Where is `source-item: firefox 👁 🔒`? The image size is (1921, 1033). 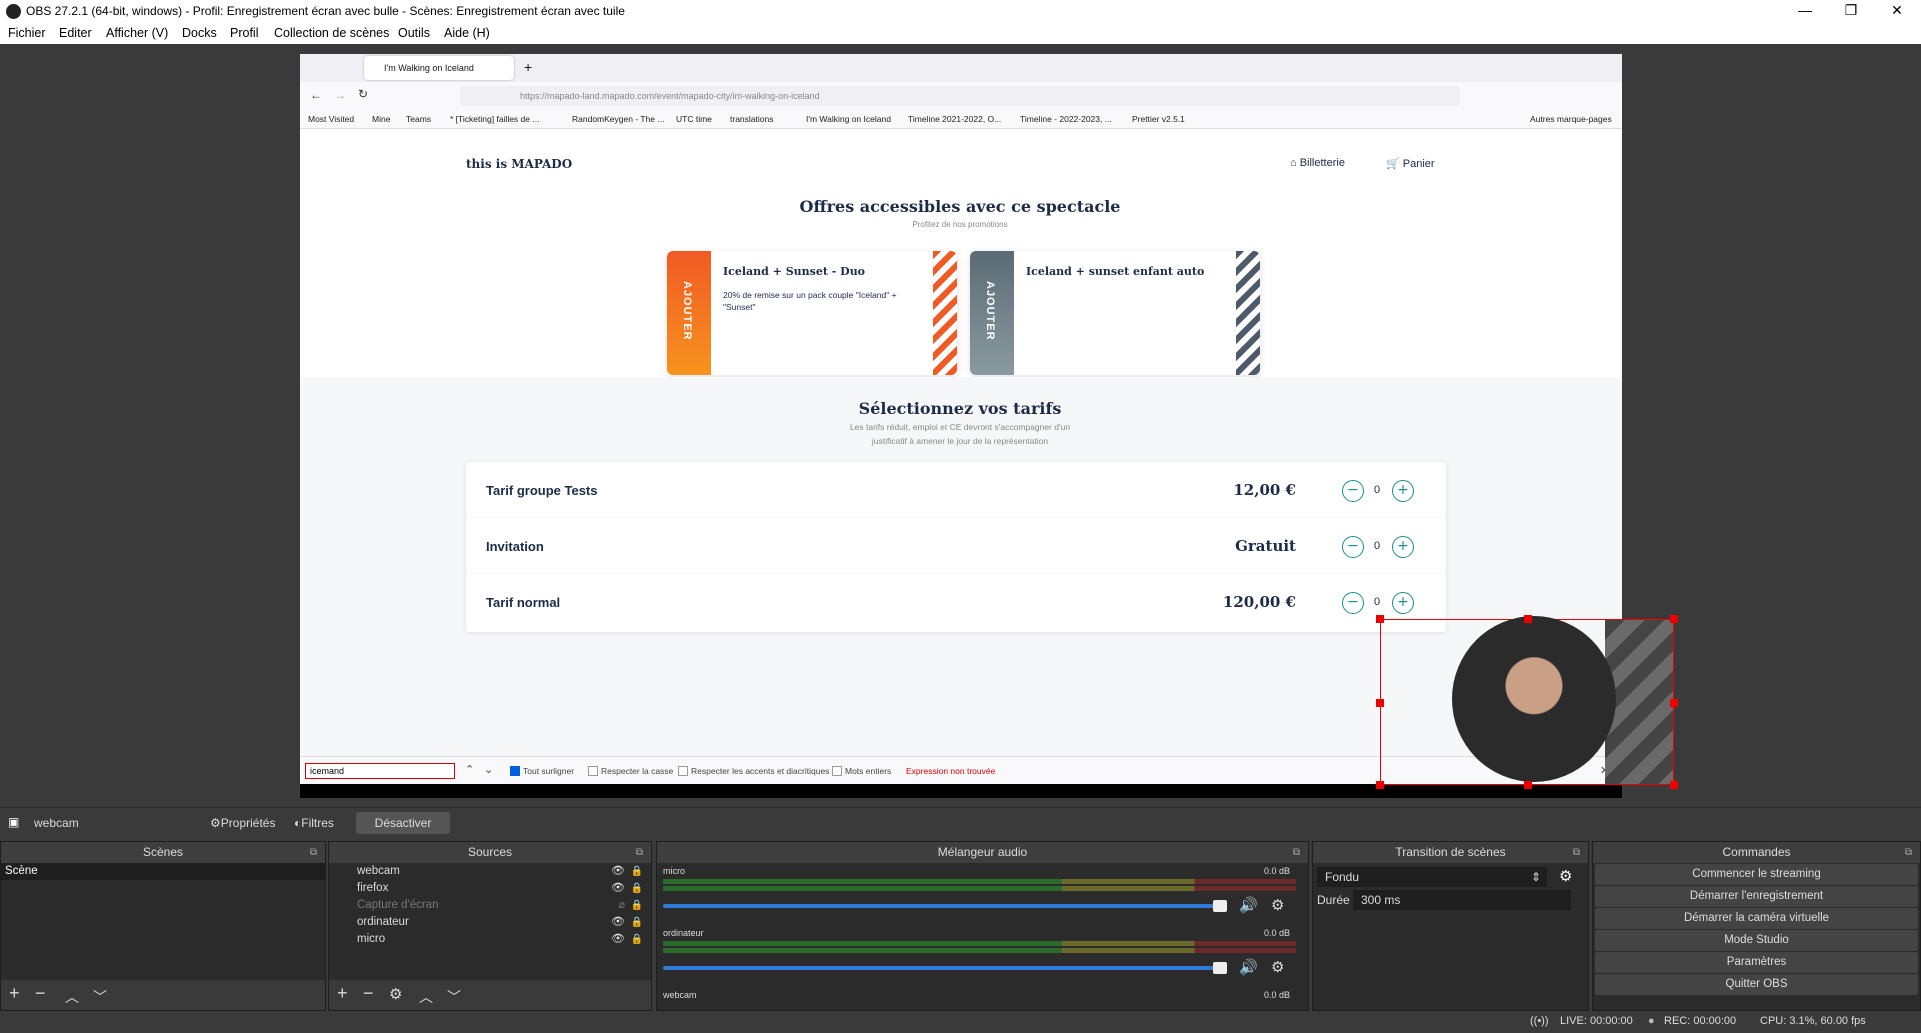
source-item: firefox 👁 🔒 is located at coordinates (490, 888).